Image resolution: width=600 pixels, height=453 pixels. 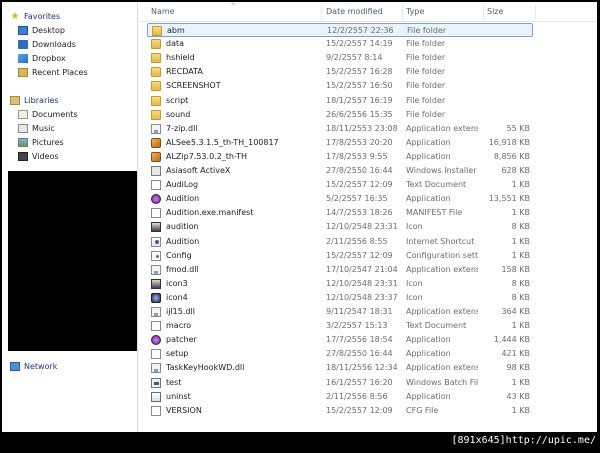 I want to click on file-name: VERSION, so click(x=184, y=410).